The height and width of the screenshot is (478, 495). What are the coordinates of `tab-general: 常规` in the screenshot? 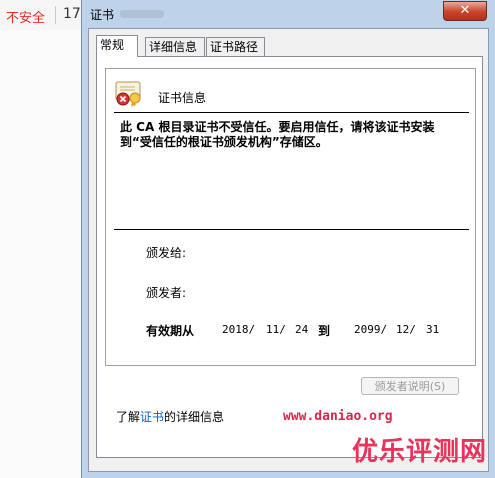 It's located at (117, 46).